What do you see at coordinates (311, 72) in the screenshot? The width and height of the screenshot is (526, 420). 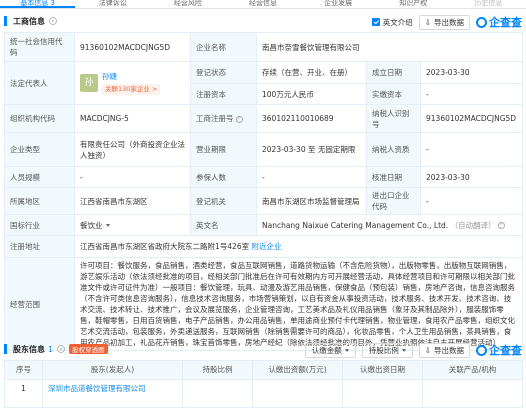 I see `reg-status-value: 存续（在营、开业、在册）` at bounding box center [311, 72].